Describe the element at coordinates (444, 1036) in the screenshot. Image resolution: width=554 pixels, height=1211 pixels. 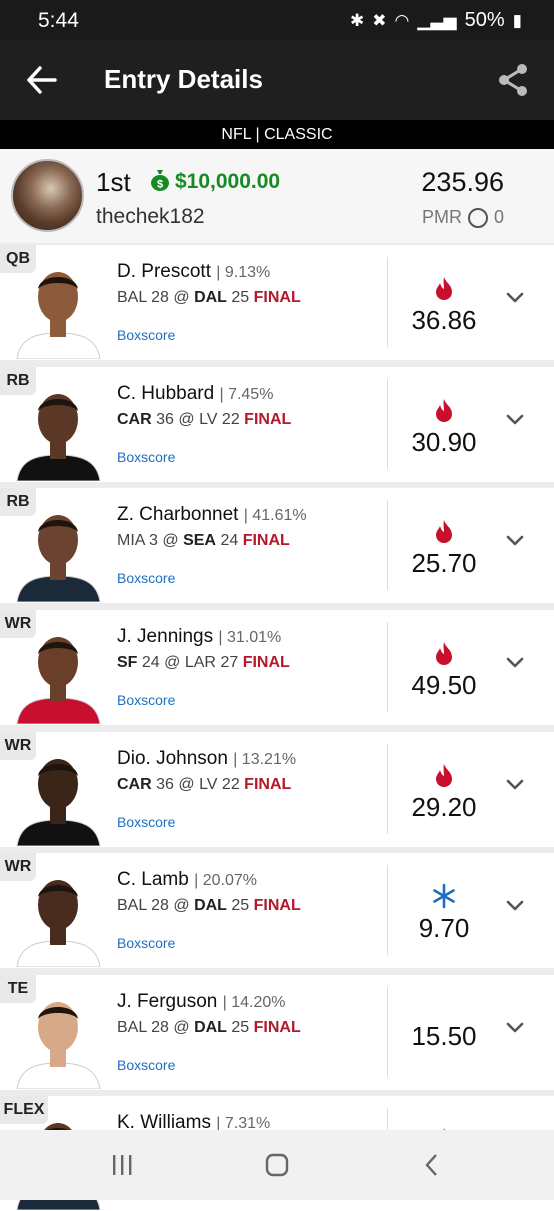
I see `fantasy-points: 15.50` at that location.